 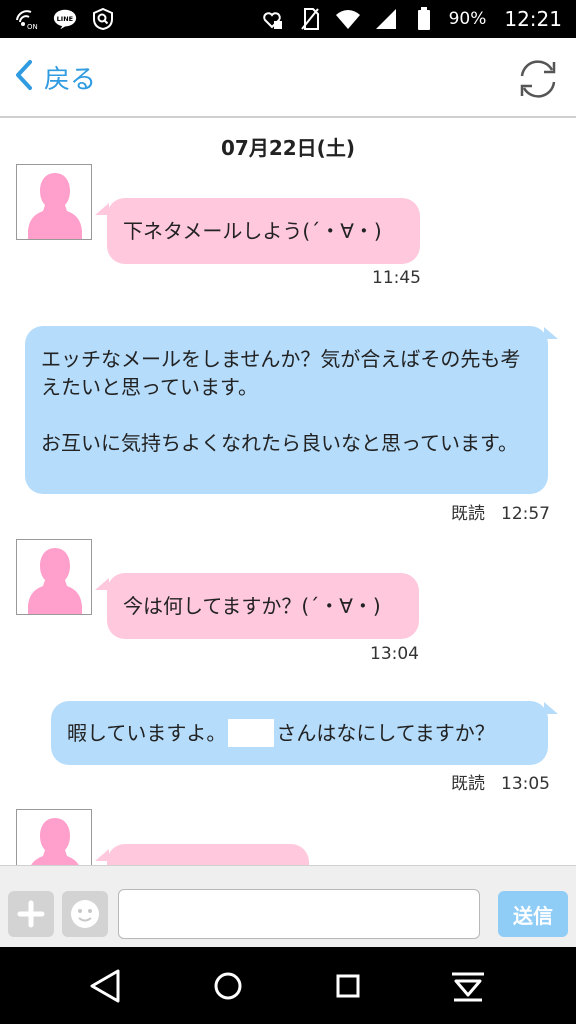 What do you see at coordinates (24, 77) in the screenshot?
I see `chevron-left-icon` at bounding box center [24, 77].